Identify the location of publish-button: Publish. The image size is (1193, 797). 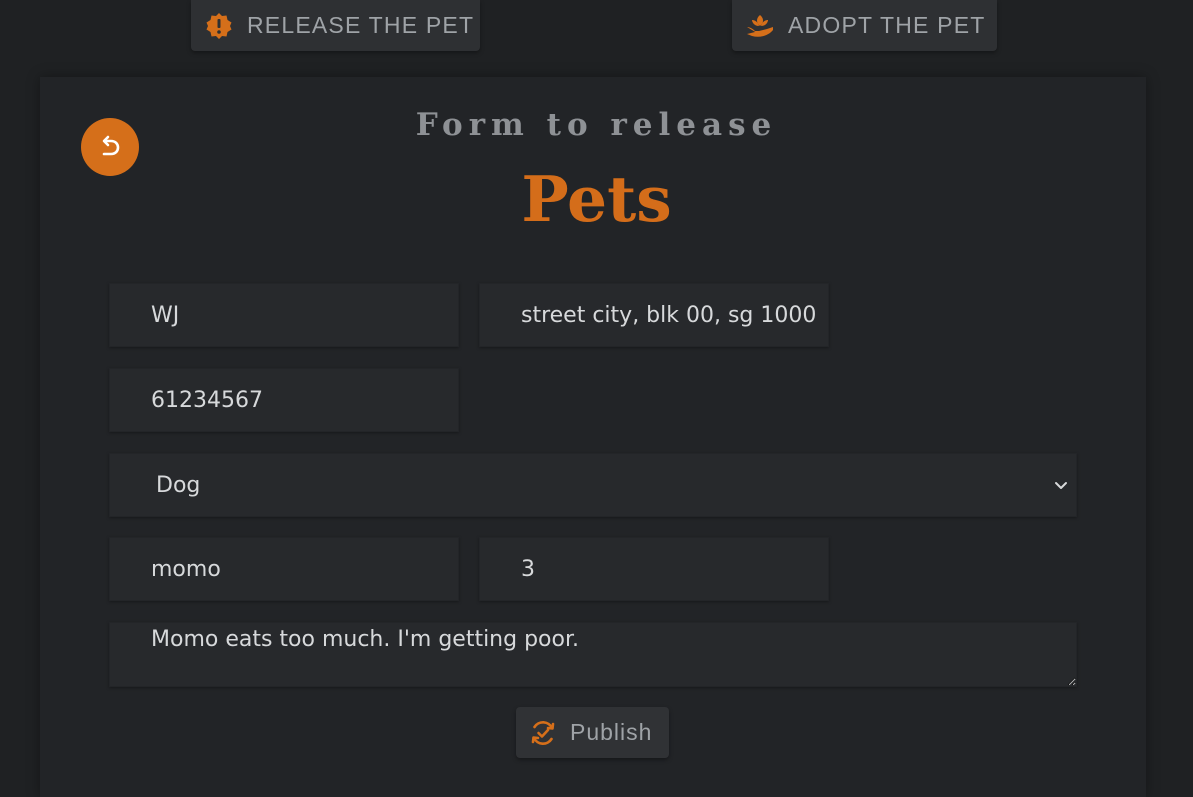
(592, 732).